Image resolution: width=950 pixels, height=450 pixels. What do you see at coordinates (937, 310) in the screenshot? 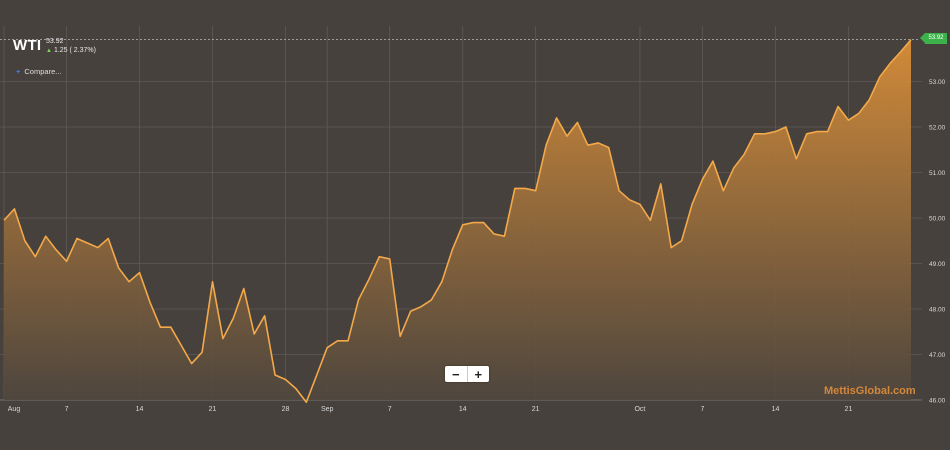
I see `y-tick-label: 48.00` at bounding box center [937, 310].